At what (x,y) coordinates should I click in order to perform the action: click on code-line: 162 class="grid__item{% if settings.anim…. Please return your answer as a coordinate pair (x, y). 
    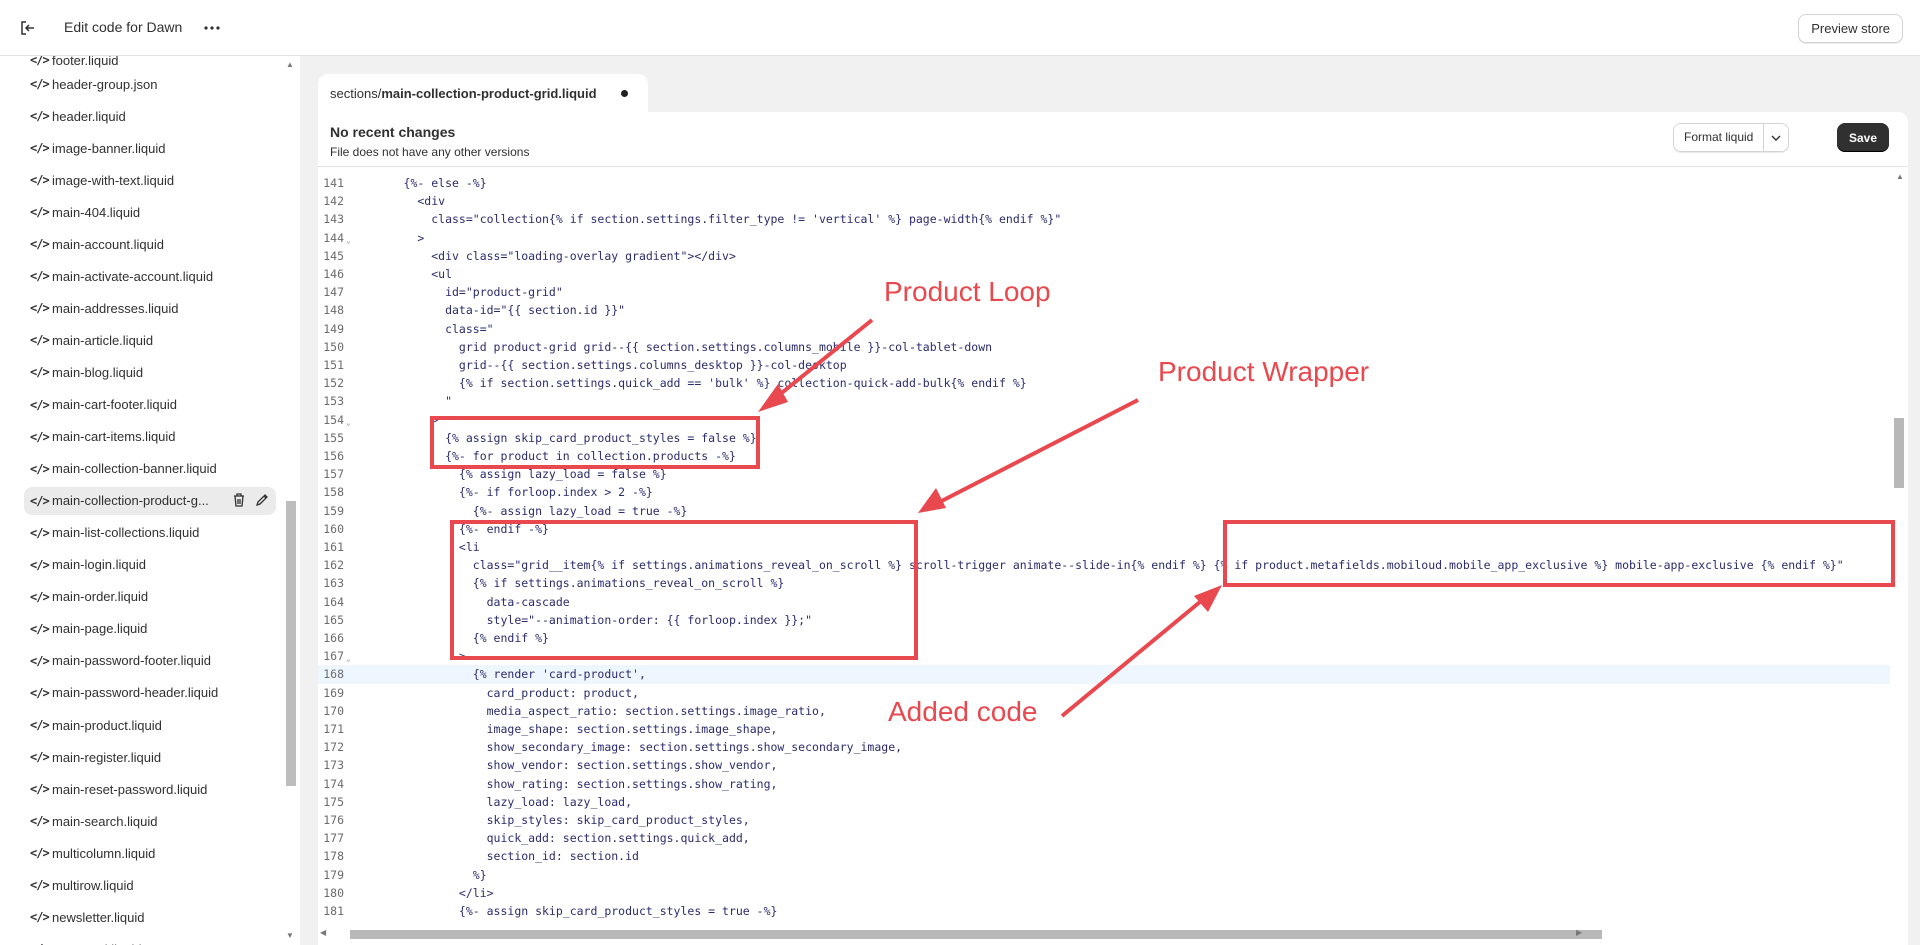
    Looking at the image, I should click on (1104, 565).